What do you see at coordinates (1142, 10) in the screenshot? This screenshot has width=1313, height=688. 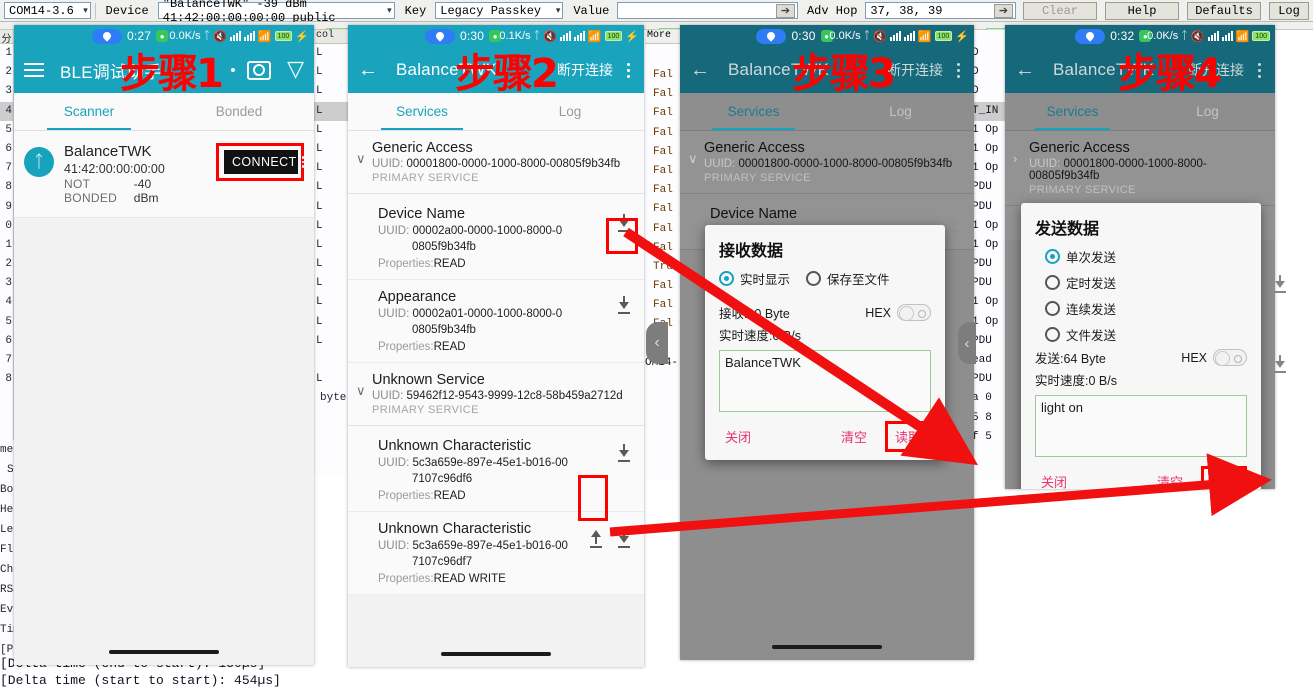 I see `help-button: Help` at bounding box center [1142, 10].